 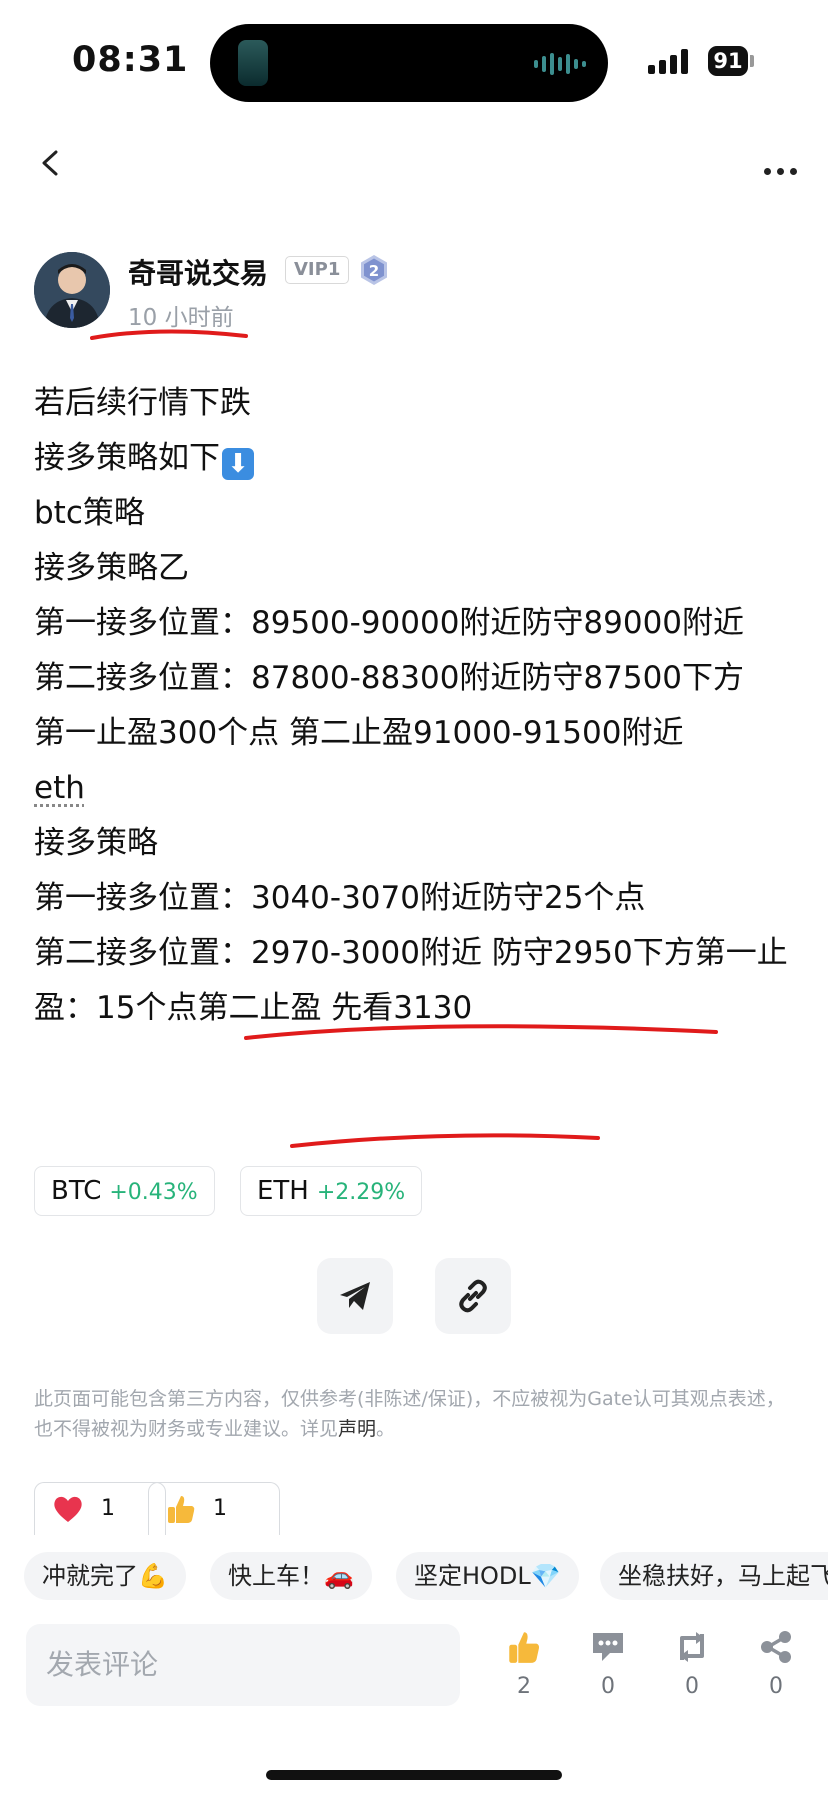 What do you see at coordinates (198, 272) in the screenshot?
I see `author-name: 奇哥说交易` at bounding box center [198, 272].